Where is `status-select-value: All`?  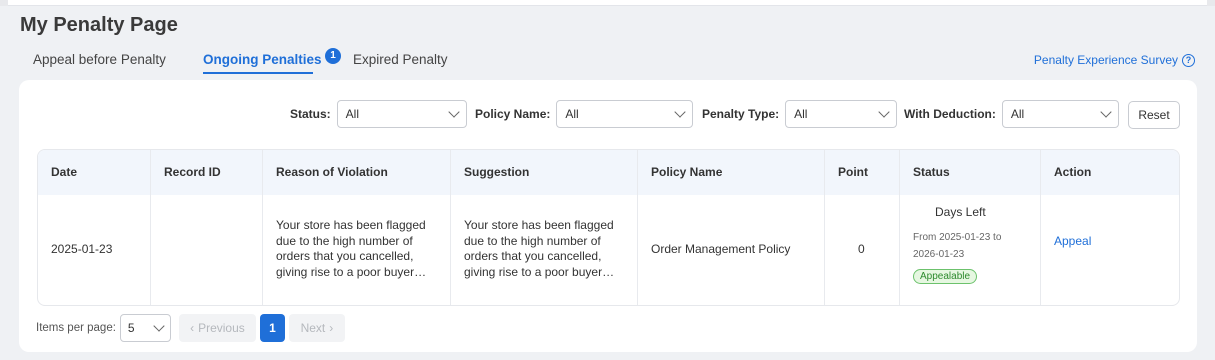 status-select-value: All is located at coordinates (352, 114).